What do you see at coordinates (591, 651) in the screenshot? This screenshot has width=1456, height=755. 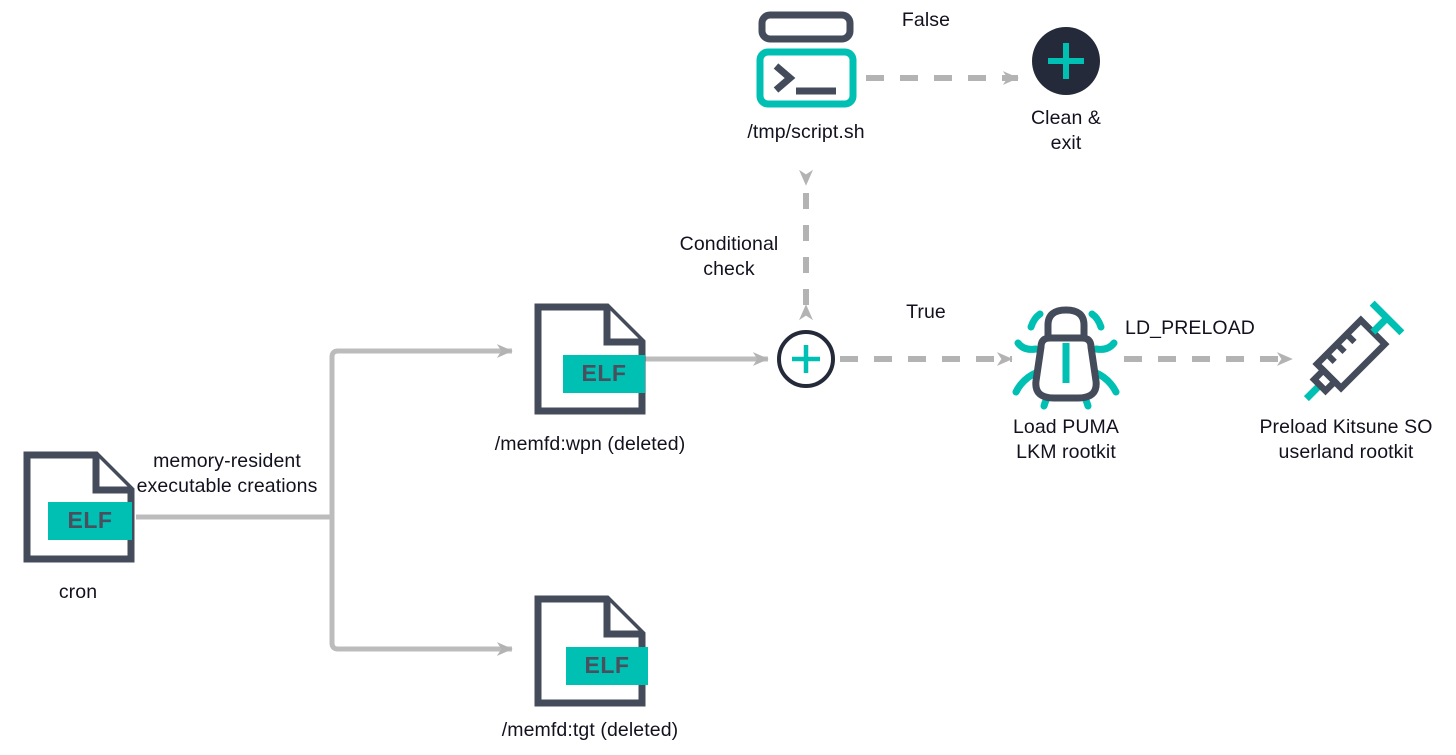 I see `node-memfd-tgt: ELF` at bounding box center [591, 651].